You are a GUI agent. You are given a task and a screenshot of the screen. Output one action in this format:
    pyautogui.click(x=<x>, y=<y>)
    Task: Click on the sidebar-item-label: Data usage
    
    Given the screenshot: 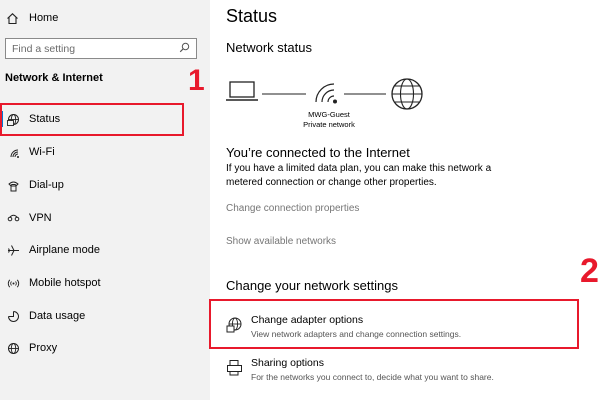 What is the action you would take?
    pyautogui.click(x=57, y=316)
    